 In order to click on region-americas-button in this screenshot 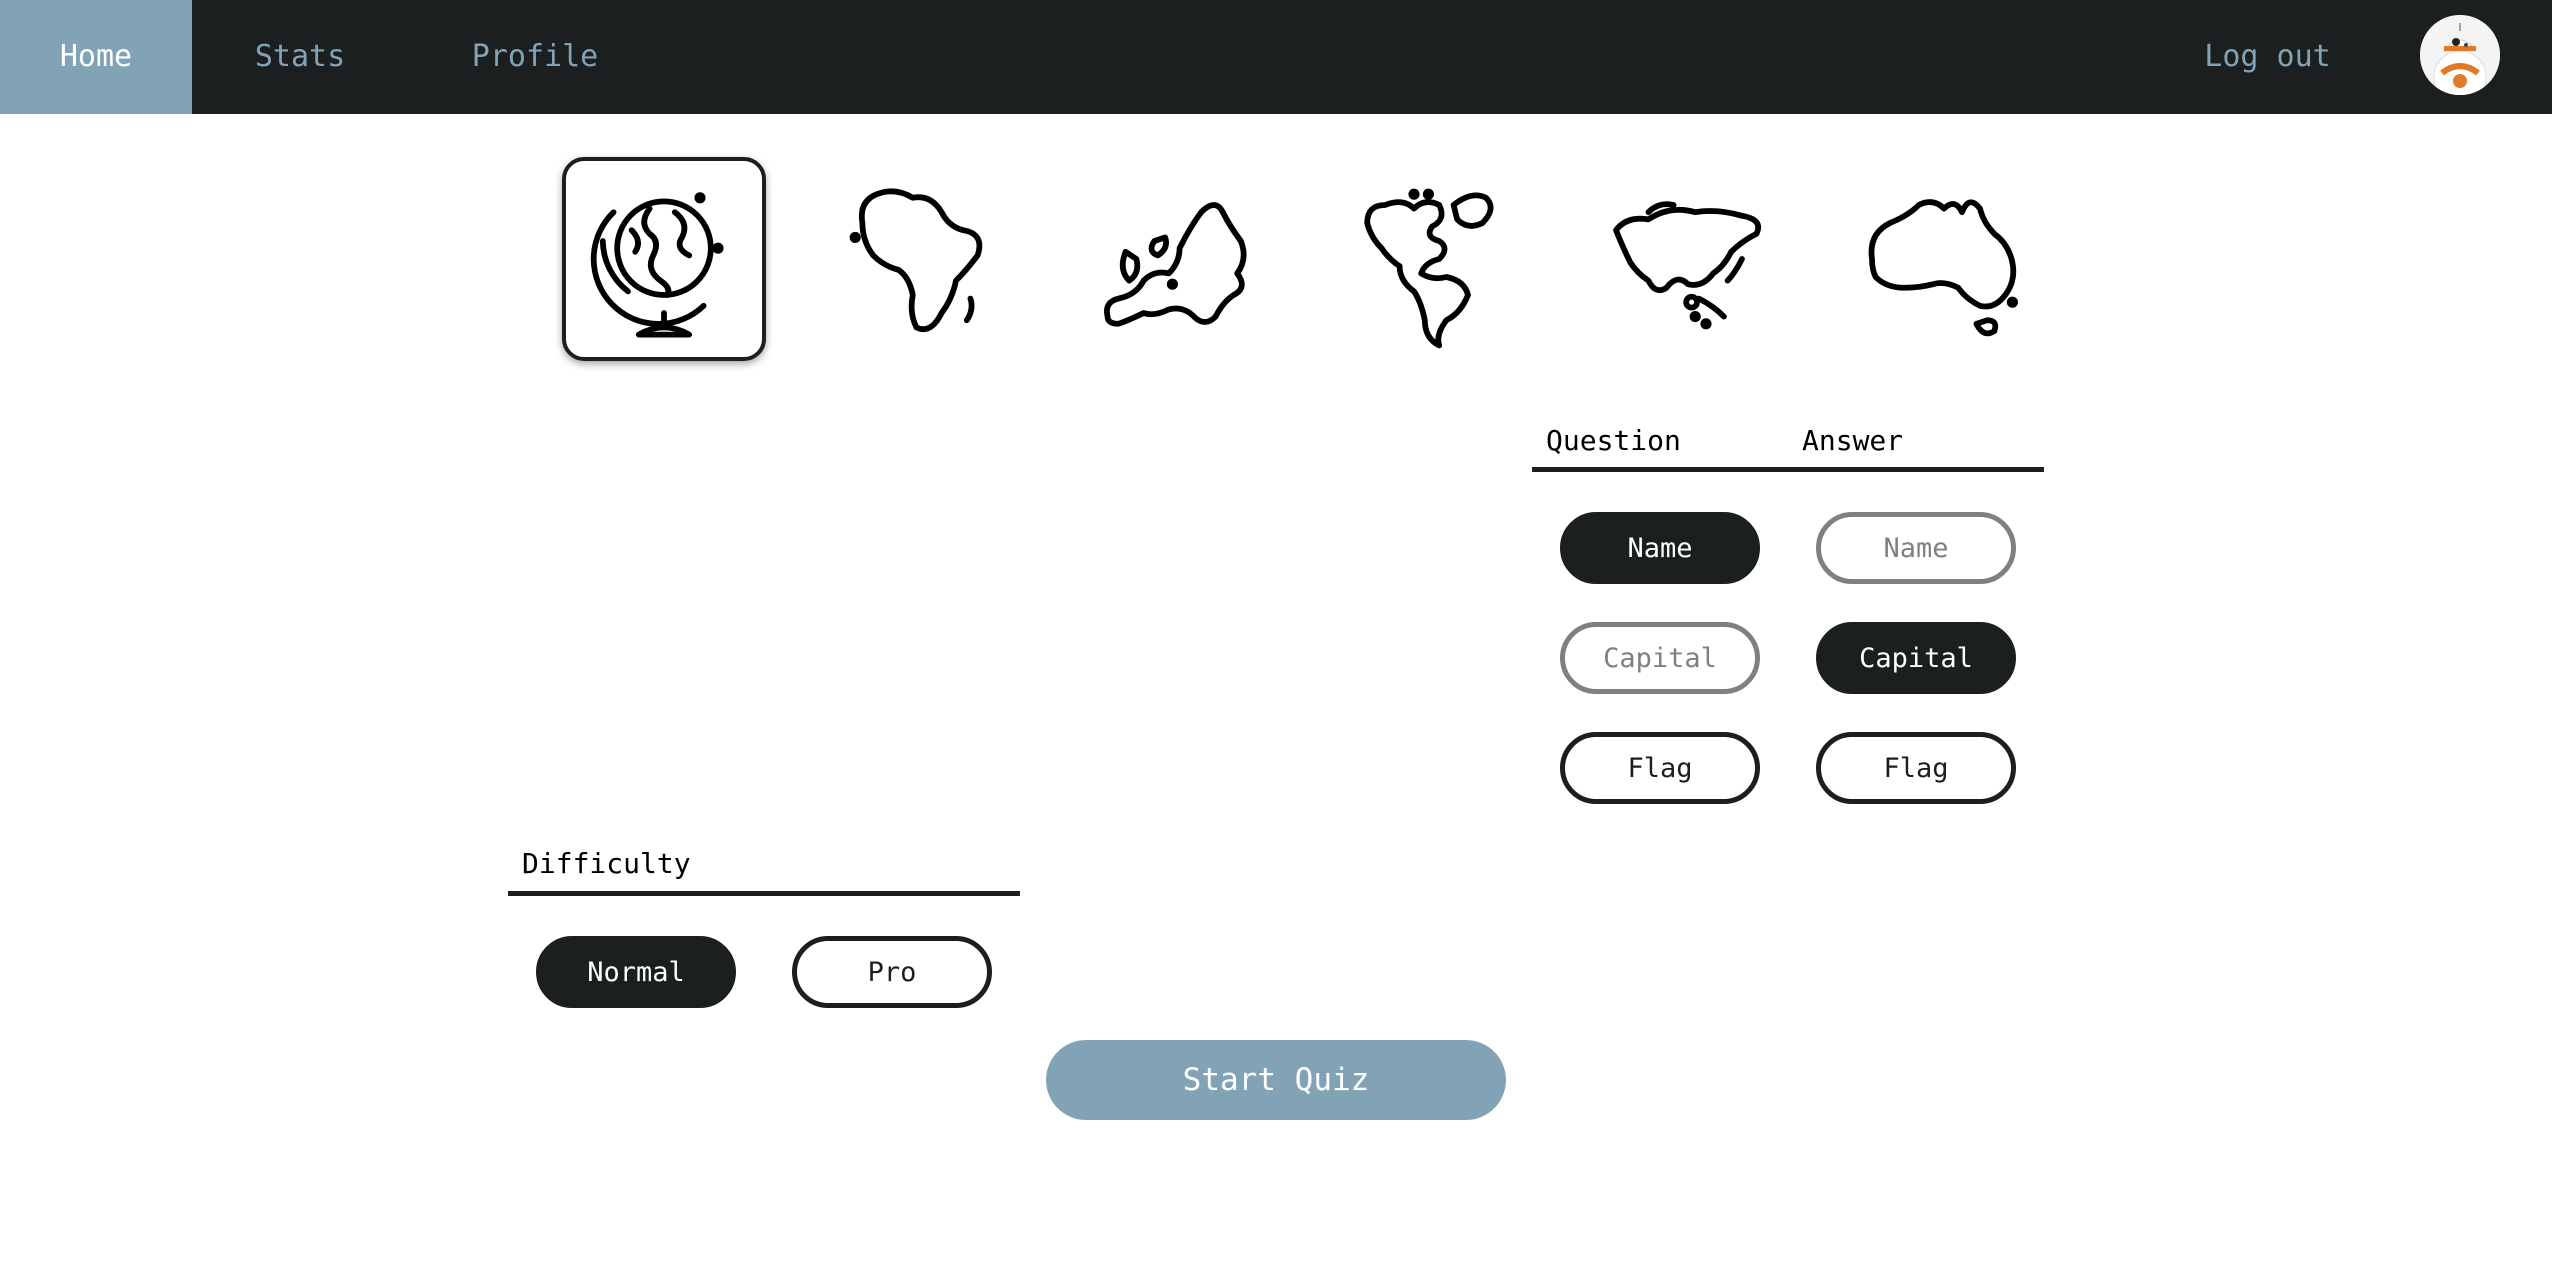, I will do `click(1432, 259)`.